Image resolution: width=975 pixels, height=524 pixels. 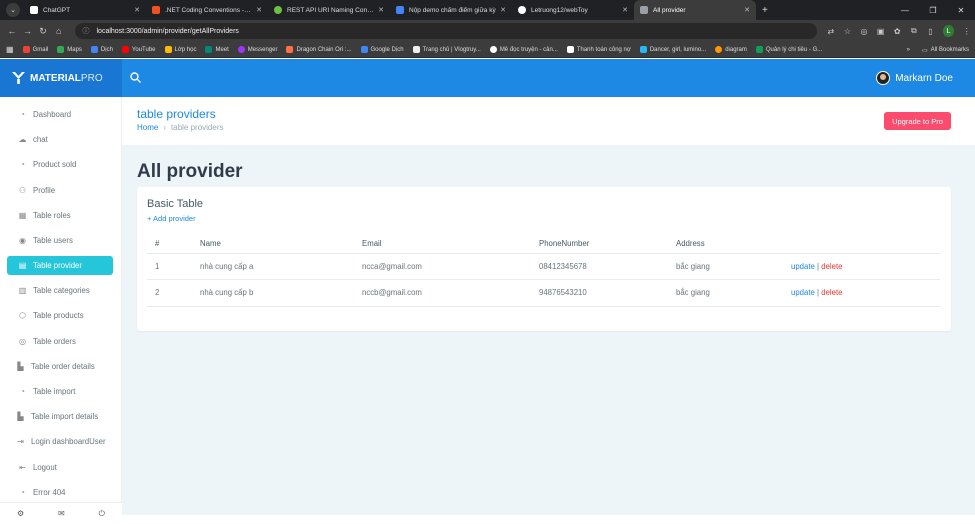 What do you see at coordinates (69, 49) in the screenshot?
I see `bookmark-item: Maps` at bounding box center [69, 49].